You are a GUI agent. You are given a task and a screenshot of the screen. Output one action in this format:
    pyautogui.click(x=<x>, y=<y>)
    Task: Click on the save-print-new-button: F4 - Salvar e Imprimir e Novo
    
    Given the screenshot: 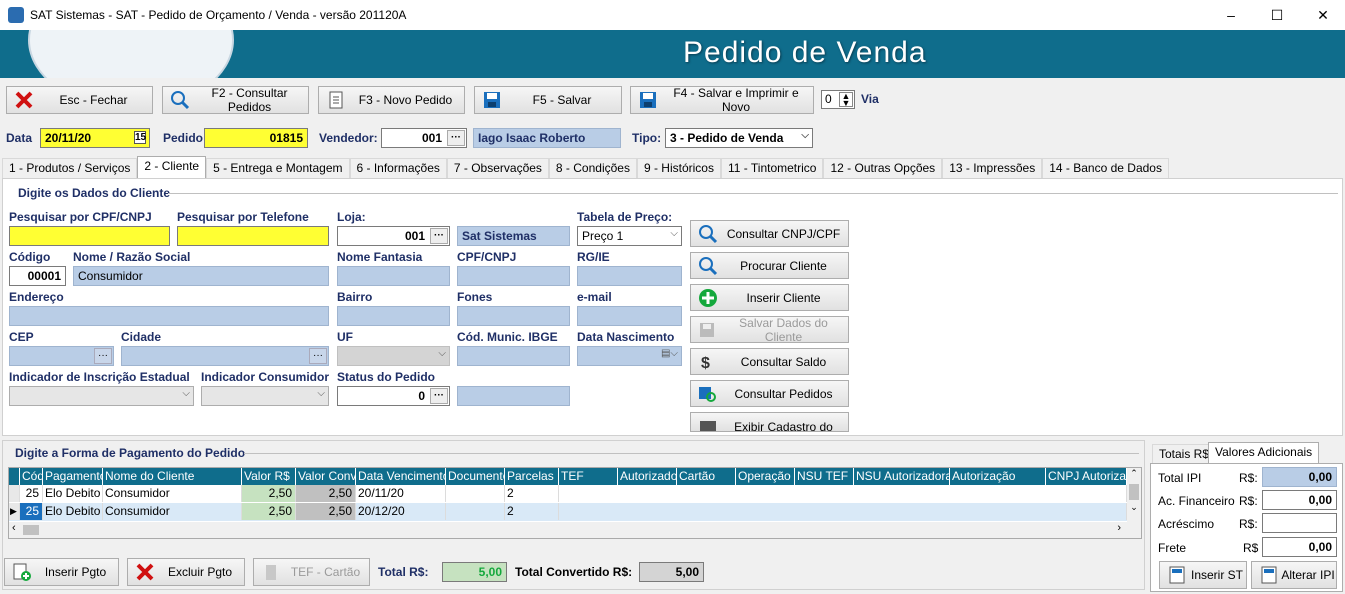 What is the action you would take?
    pyautogui.click(x=722, y=100)
    